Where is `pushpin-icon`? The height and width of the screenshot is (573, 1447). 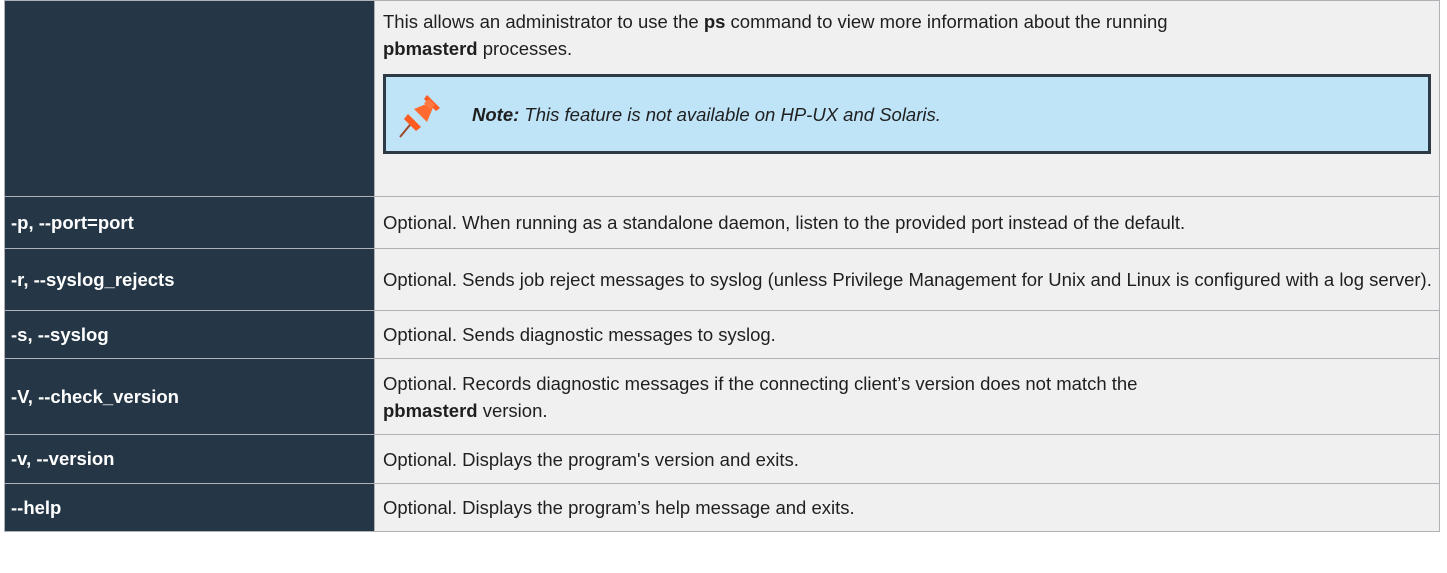
pushpin-icon is located at coordinates (419, 116).